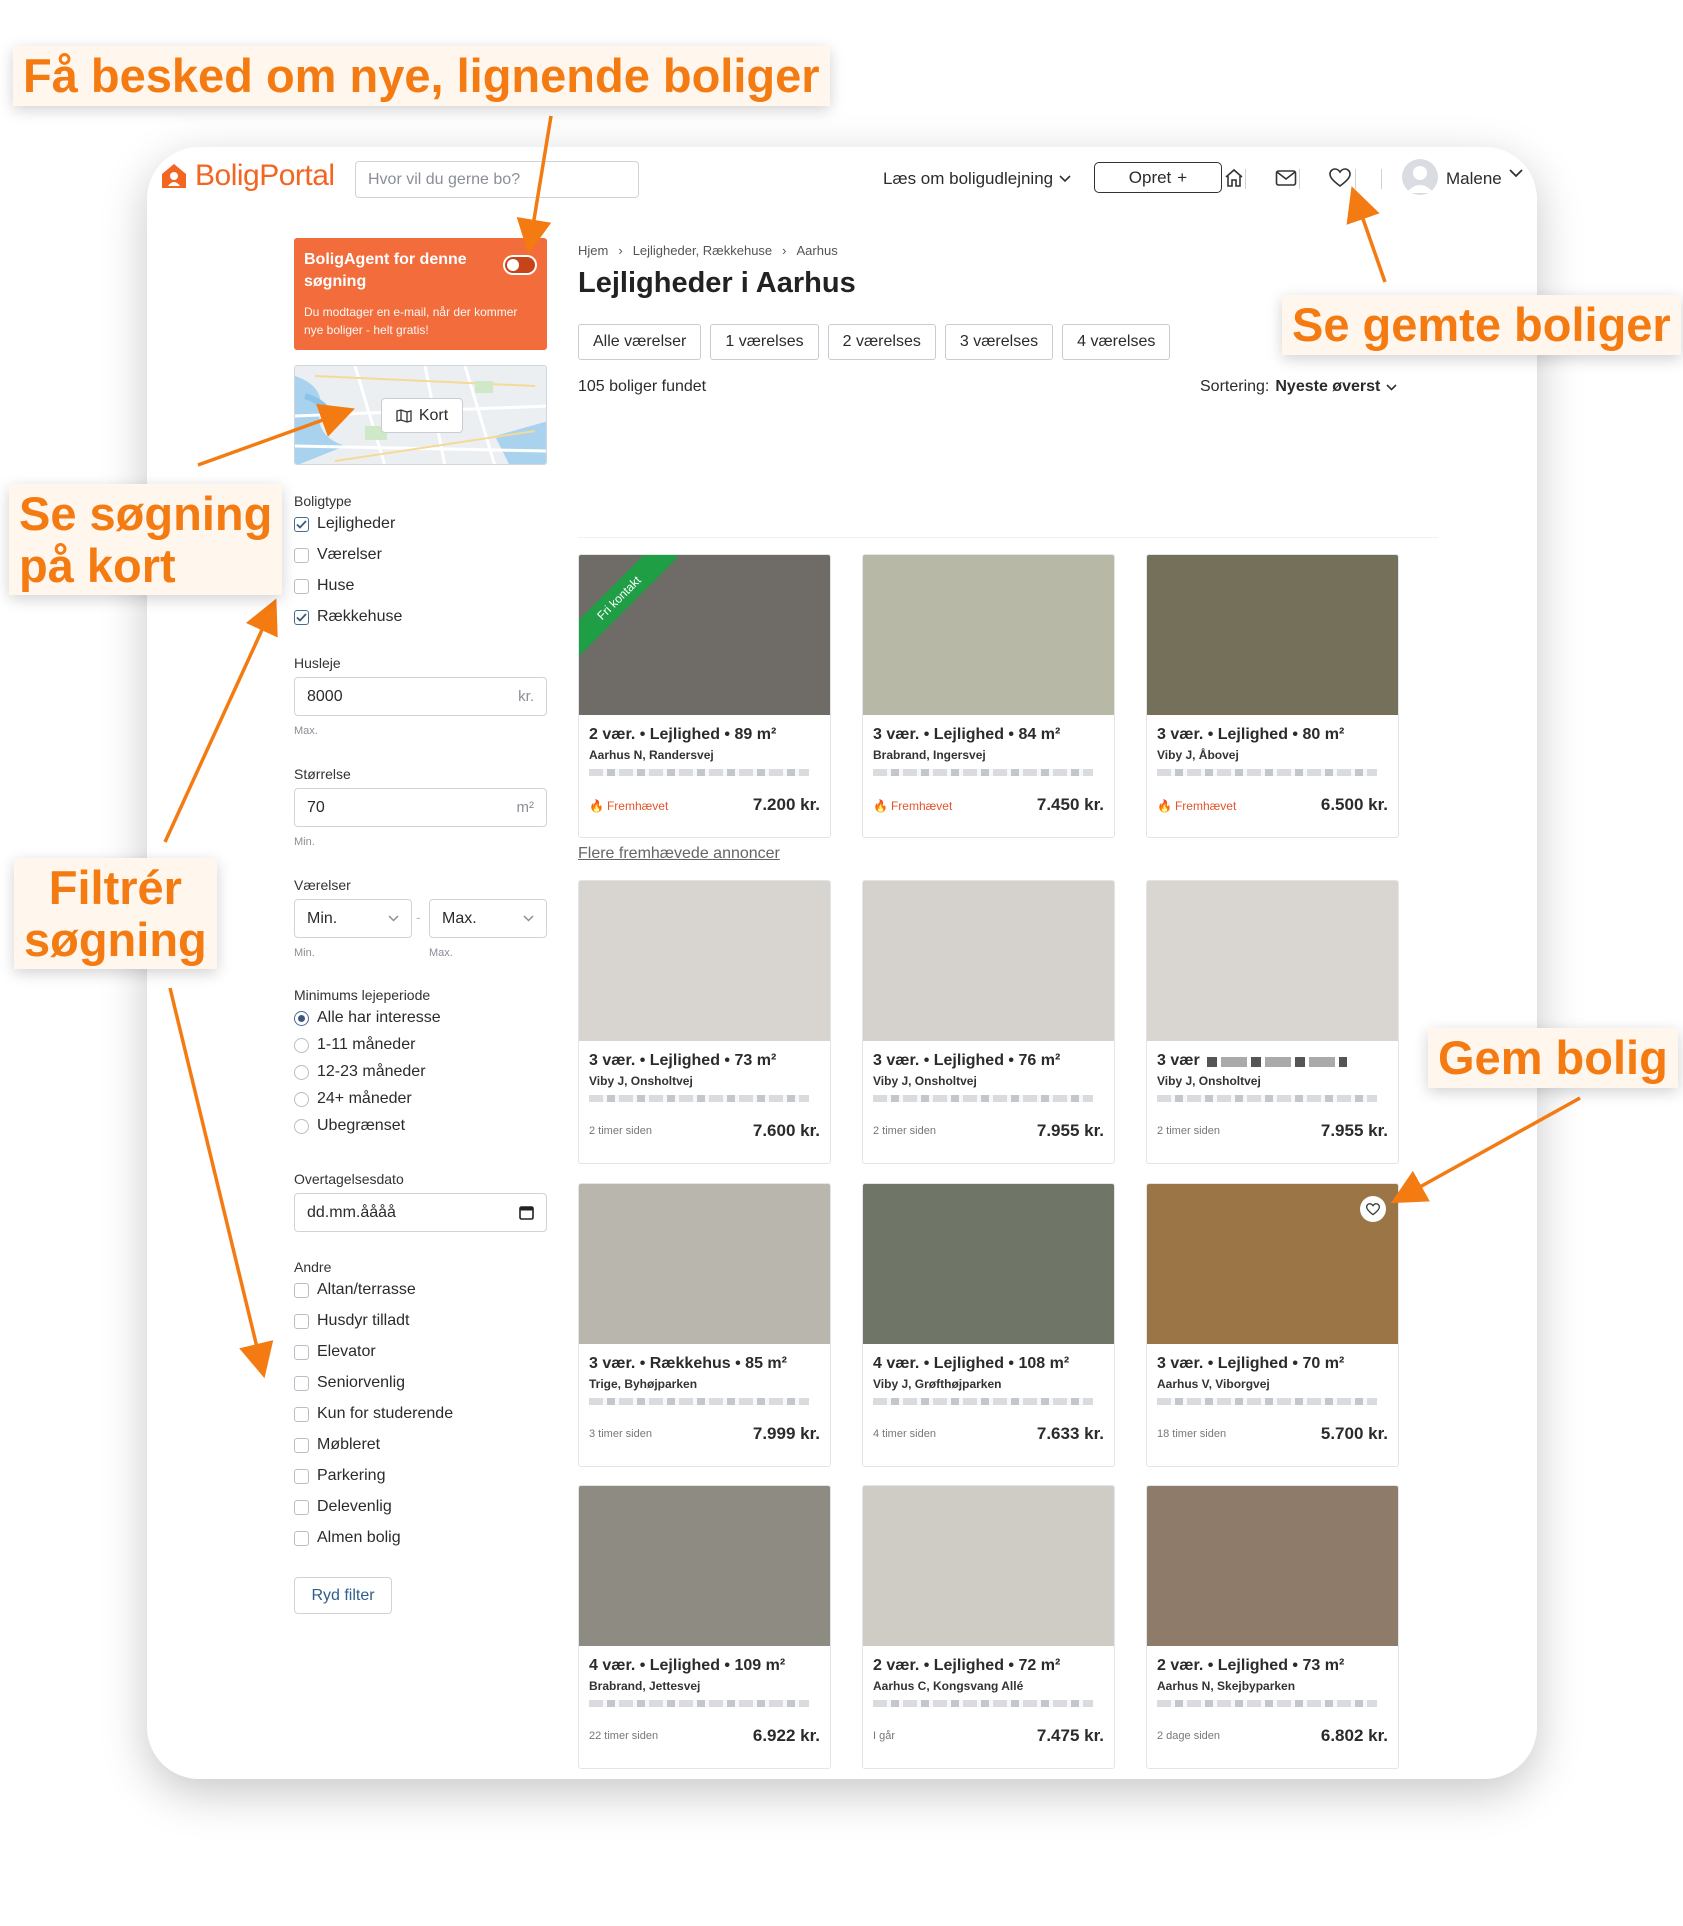 The image size is (1683, 1926). I want to click on breadcrumb-item: Aarhus, so click(817, 250).